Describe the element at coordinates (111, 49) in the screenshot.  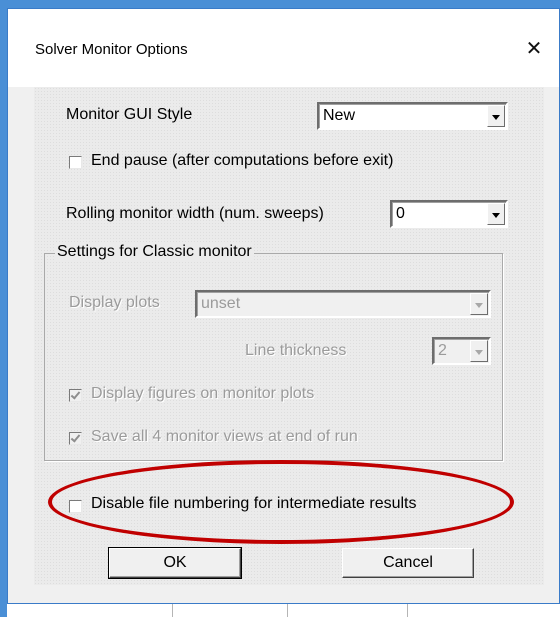
I see `window-title: Solver Monitor Options` at that location.